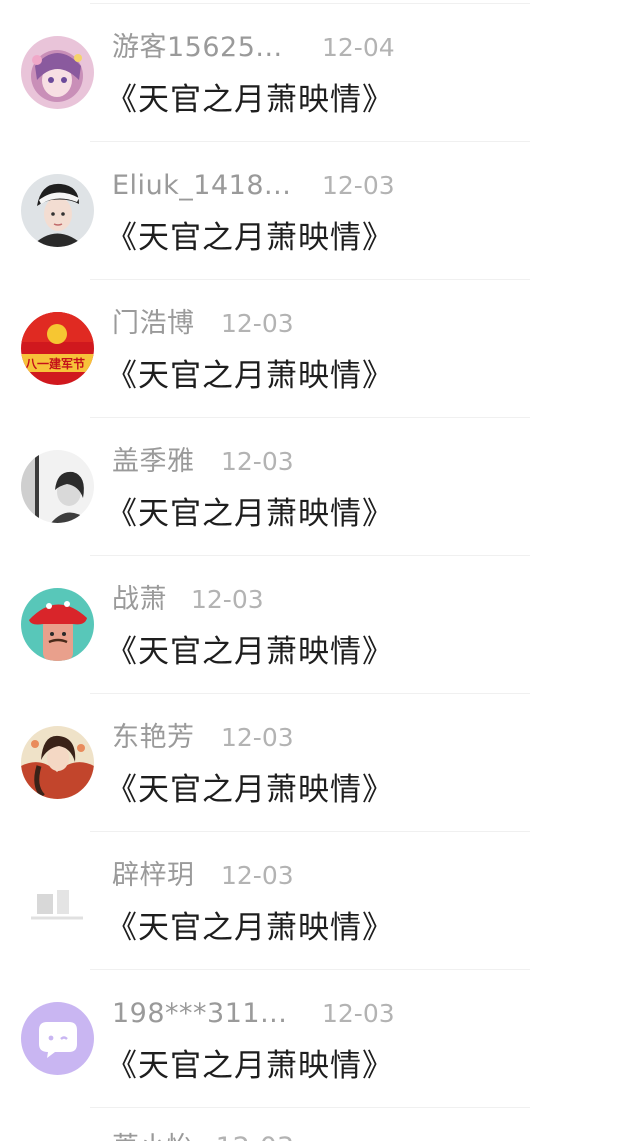 The width and height of the screenshot is (640, 1141). Describe the element at coordinates (153, 738) in the screenshot. I see `comment-author: 东艳芳` at that location.